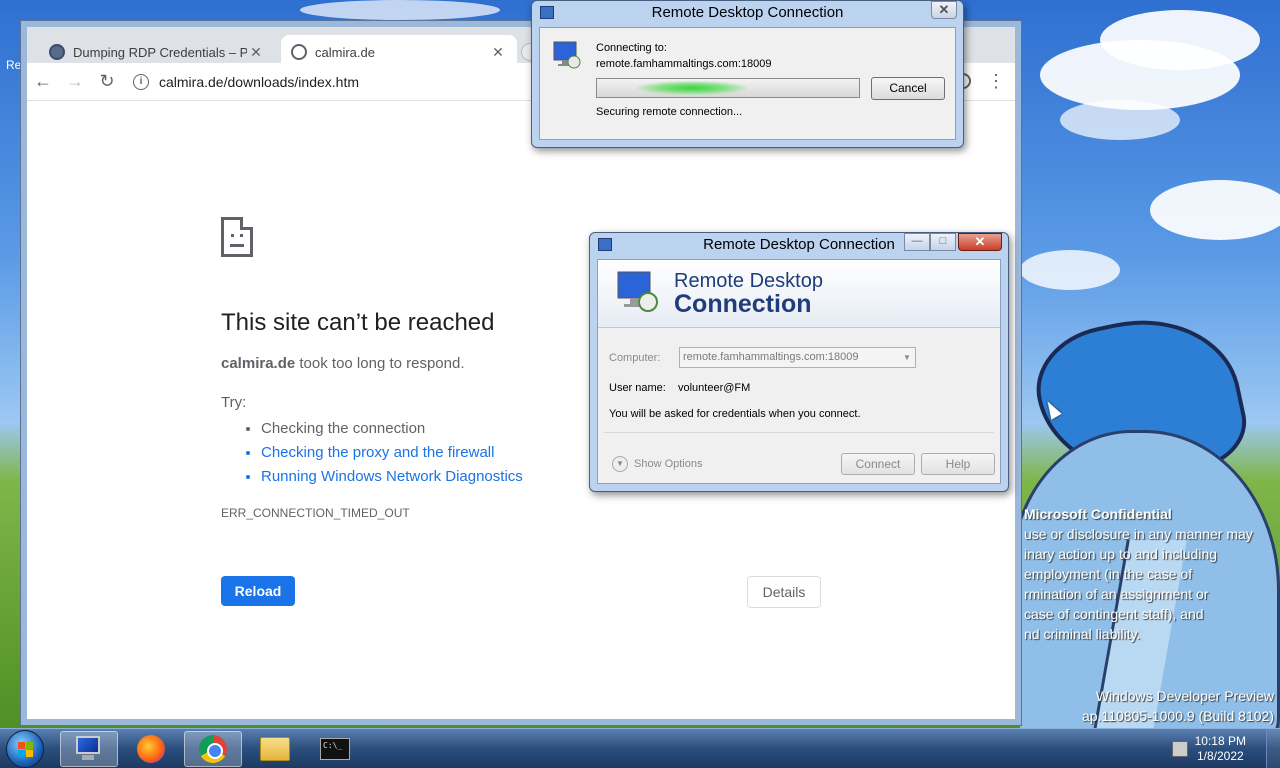  What do you see at coordinates (392, 453) in the screenshot?
I see `suggestion-link-proxy: Checking the proxy and the firewall` at bounding box center [392, 453].